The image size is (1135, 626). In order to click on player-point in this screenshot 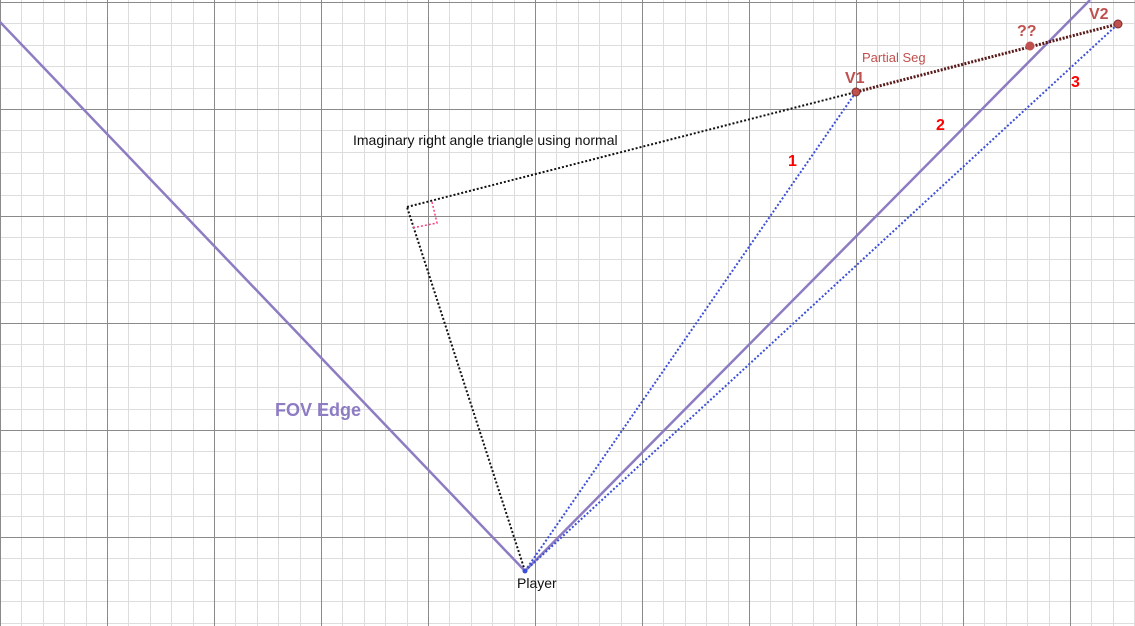, I will do `click(525, 571)`.